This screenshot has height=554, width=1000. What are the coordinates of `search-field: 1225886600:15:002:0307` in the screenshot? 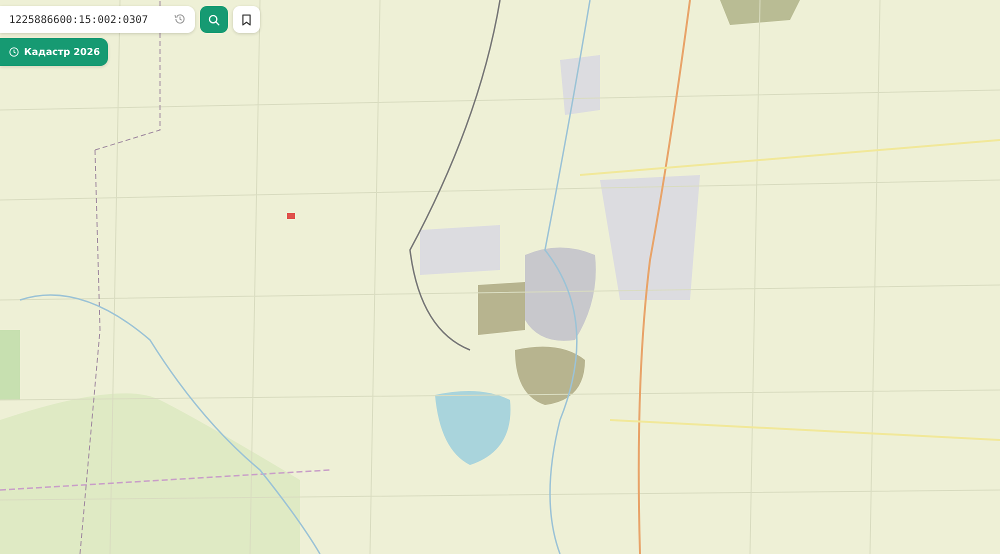 It's located at (97, 19).